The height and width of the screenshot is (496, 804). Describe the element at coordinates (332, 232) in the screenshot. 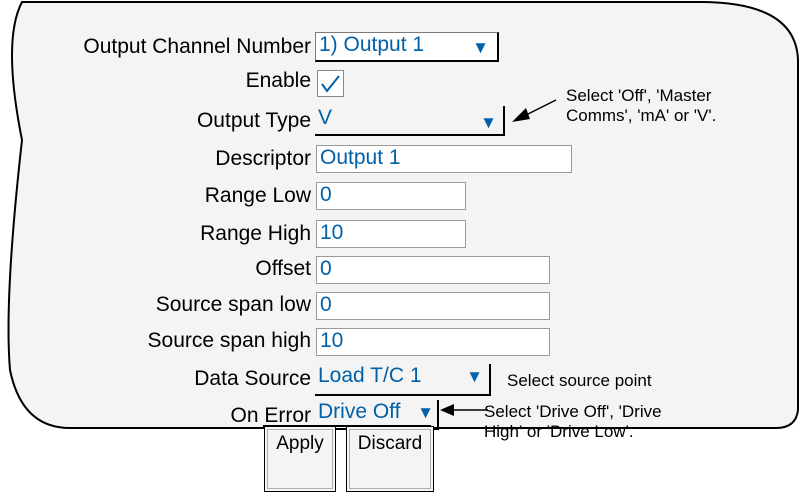

I see `range-high-value: 10` at that location.